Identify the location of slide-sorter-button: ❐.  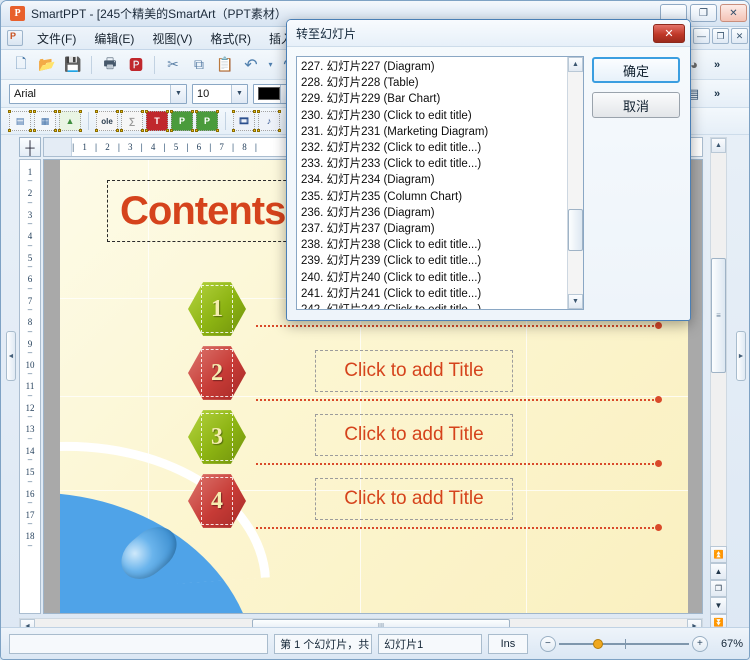
(718, 588).